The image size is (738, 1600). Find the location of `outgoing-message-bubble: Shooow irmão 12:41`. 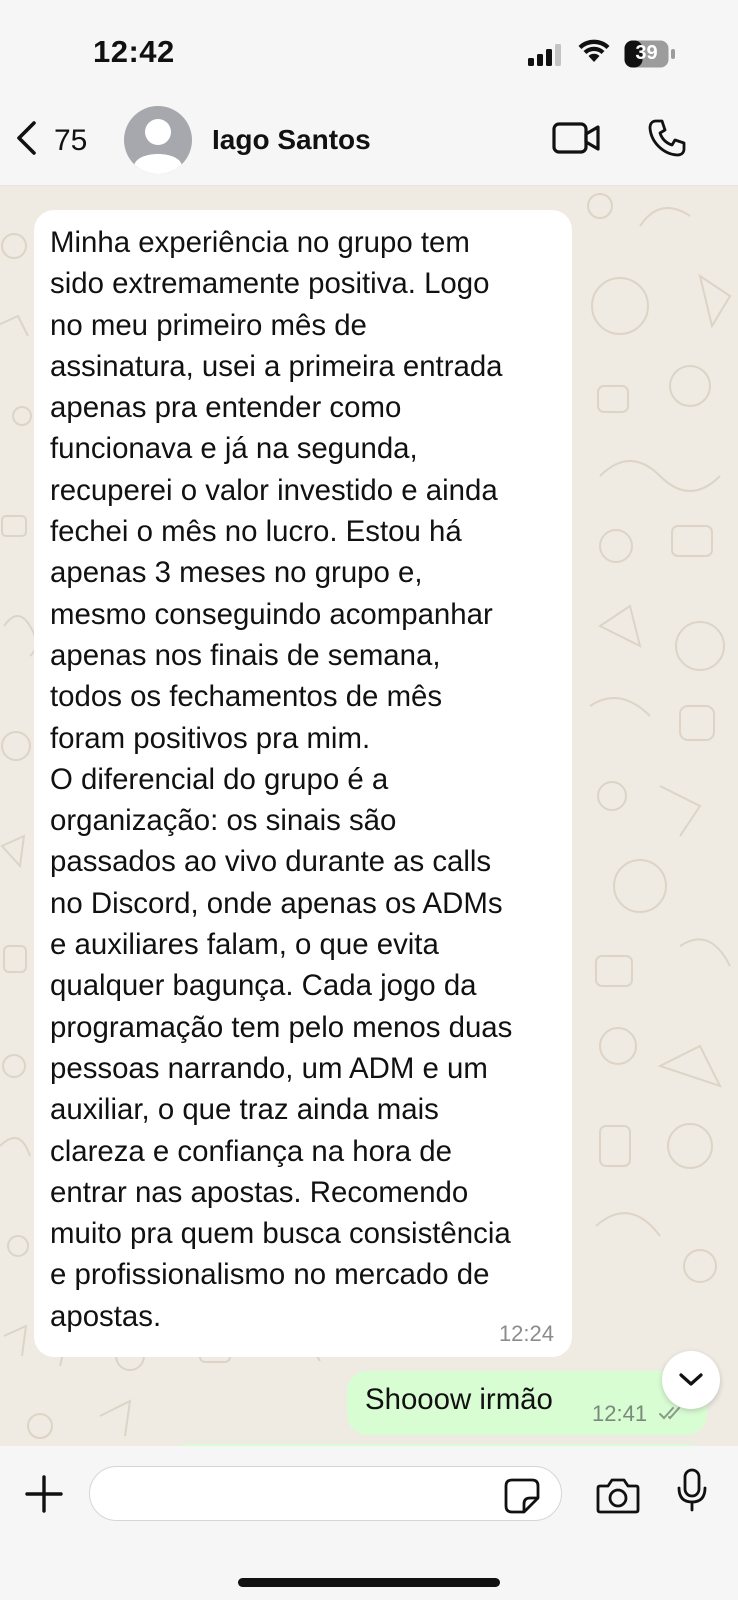

outgoing-message-bubble: Shooow irmão 12:41 is located at coordinates (527, 1403).